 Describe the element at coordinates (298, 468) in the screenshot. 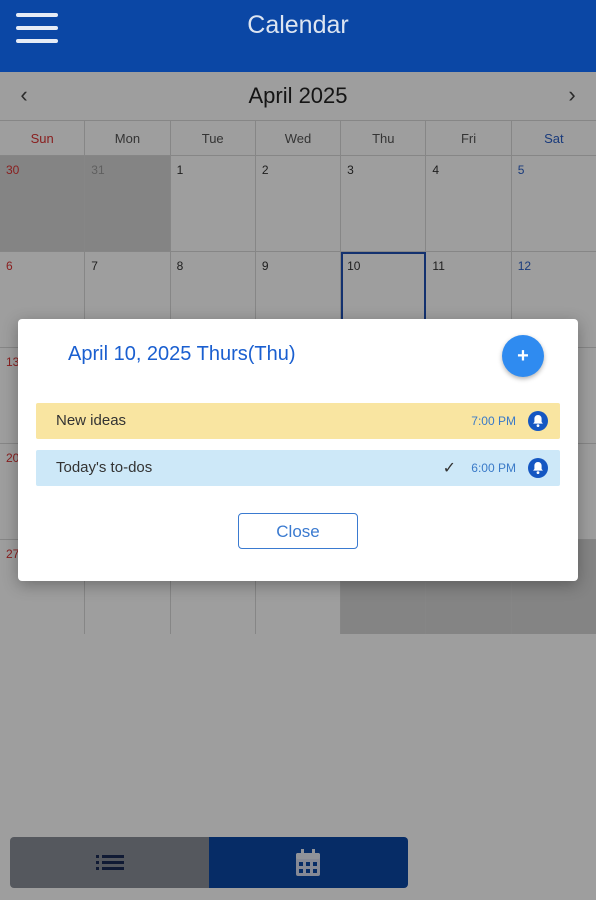

I see `event-item: Today's to-dos ✓ 6:00 PM` at that location.